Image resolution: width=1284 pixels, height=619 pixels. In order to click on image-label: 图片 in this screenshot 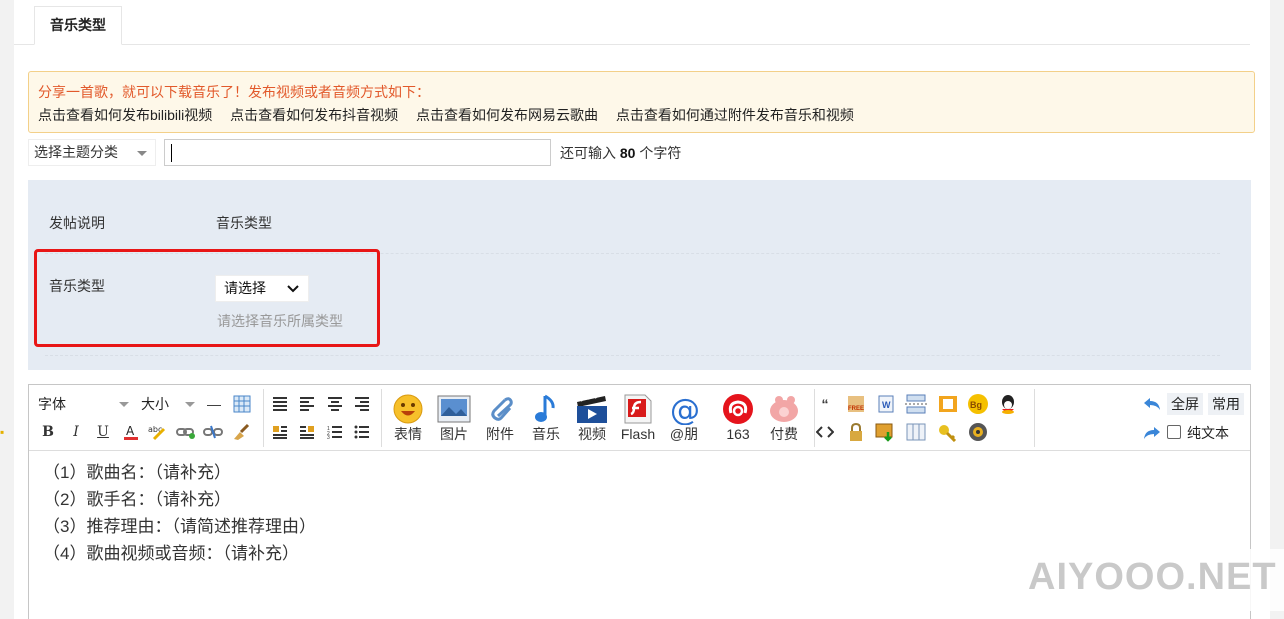, I will do `click(454, 434)`.